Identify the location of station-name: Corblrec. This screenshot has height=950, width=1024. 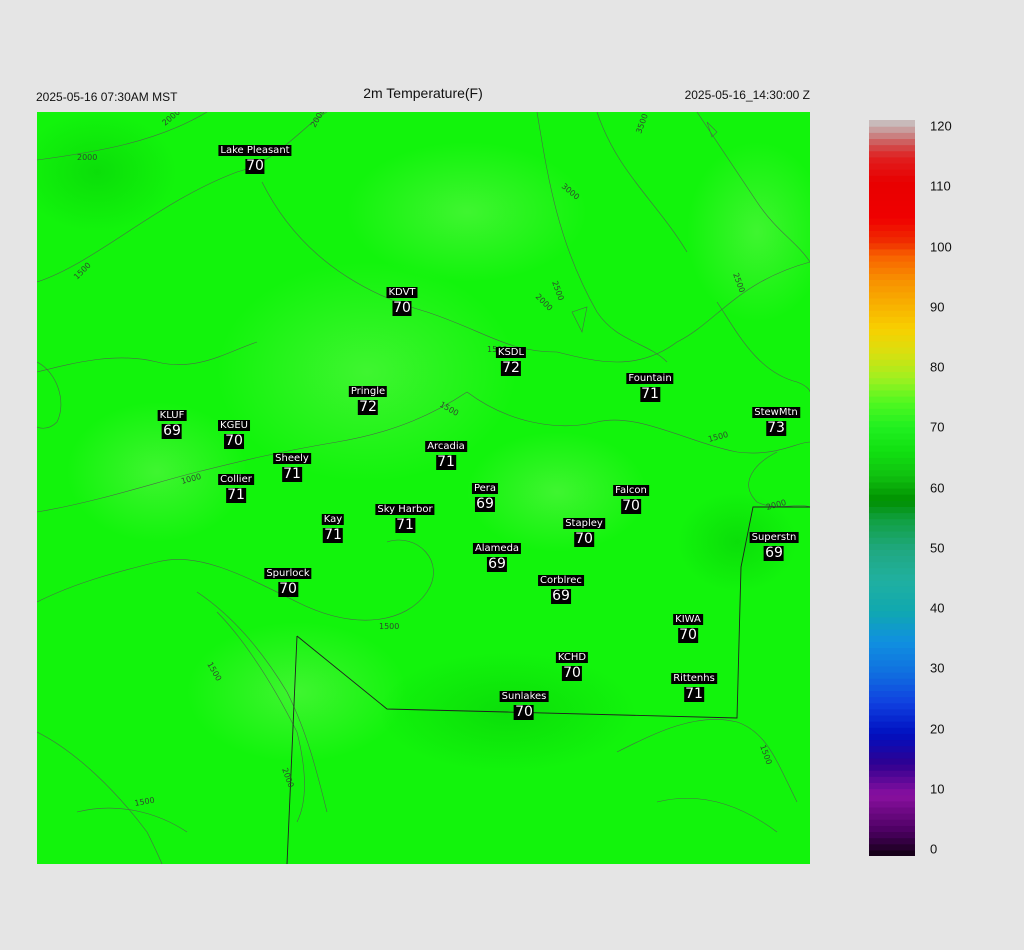
(561, 580).